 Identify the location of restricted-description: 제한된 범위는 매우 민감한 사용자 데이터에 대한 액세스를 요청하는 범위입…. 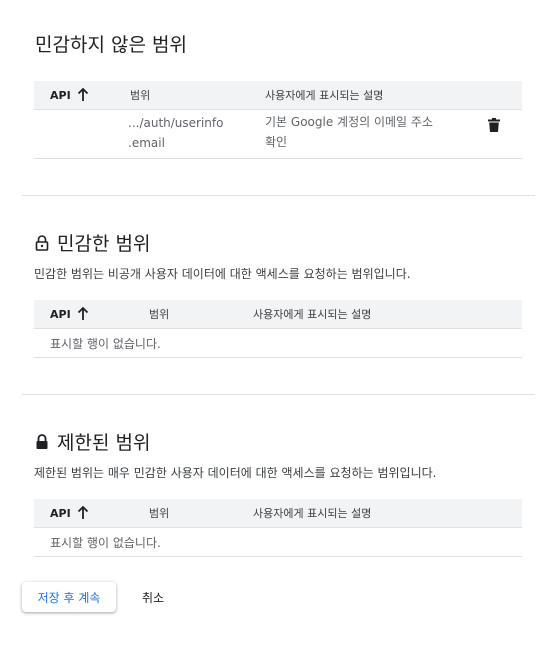
(235, 473).